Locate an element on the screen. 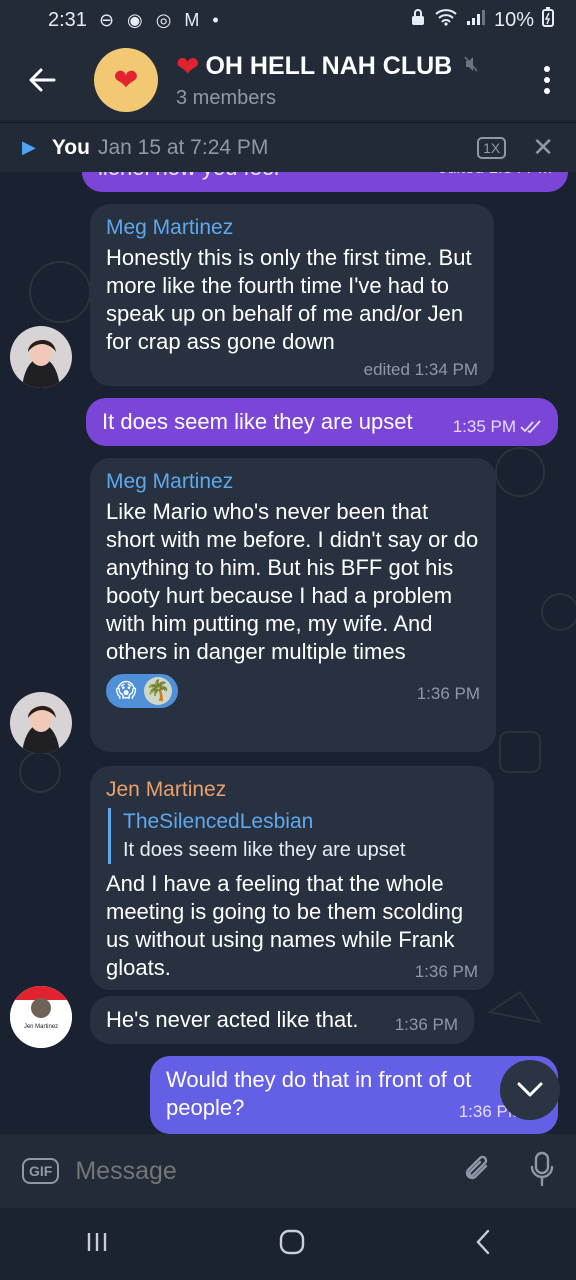  jen-avatar: Jen Martinez is located at coordinates (41, 1017).